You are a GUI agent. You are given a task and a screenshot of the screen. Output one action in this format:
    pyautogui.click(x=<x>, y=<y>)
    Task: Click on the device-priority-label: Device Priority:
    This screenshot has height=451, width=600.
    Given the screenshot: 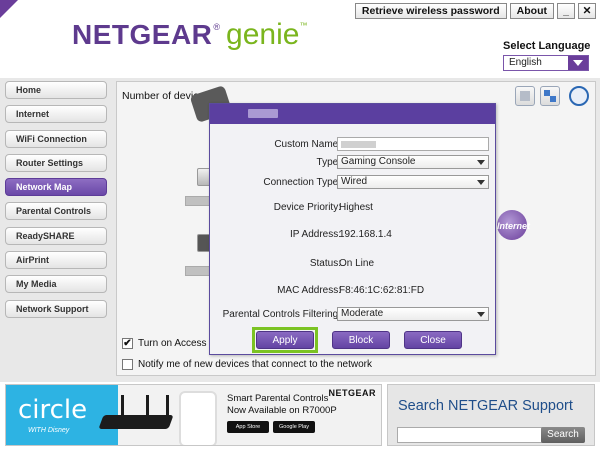 What is the action you would take?
    pyautogui.click(x=307, y=207)
    